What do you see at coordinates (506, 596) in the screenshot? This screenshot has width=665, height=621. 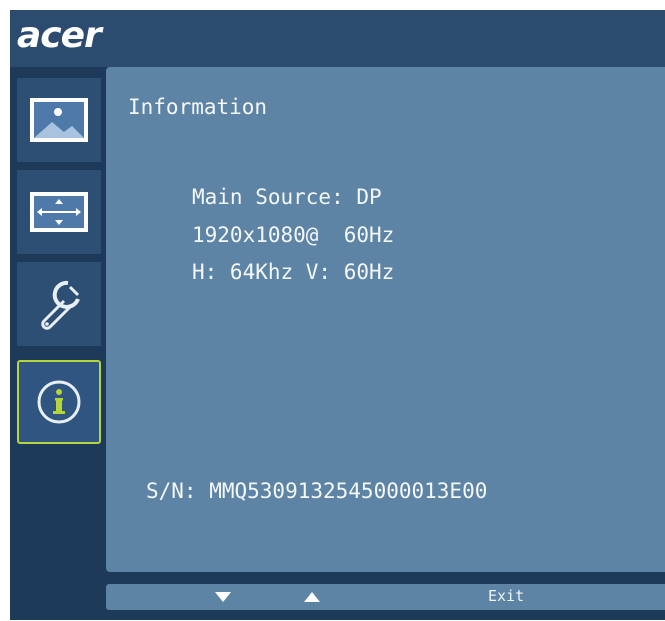 I see `exit-button: Exit` at bounding box center [506, 596].